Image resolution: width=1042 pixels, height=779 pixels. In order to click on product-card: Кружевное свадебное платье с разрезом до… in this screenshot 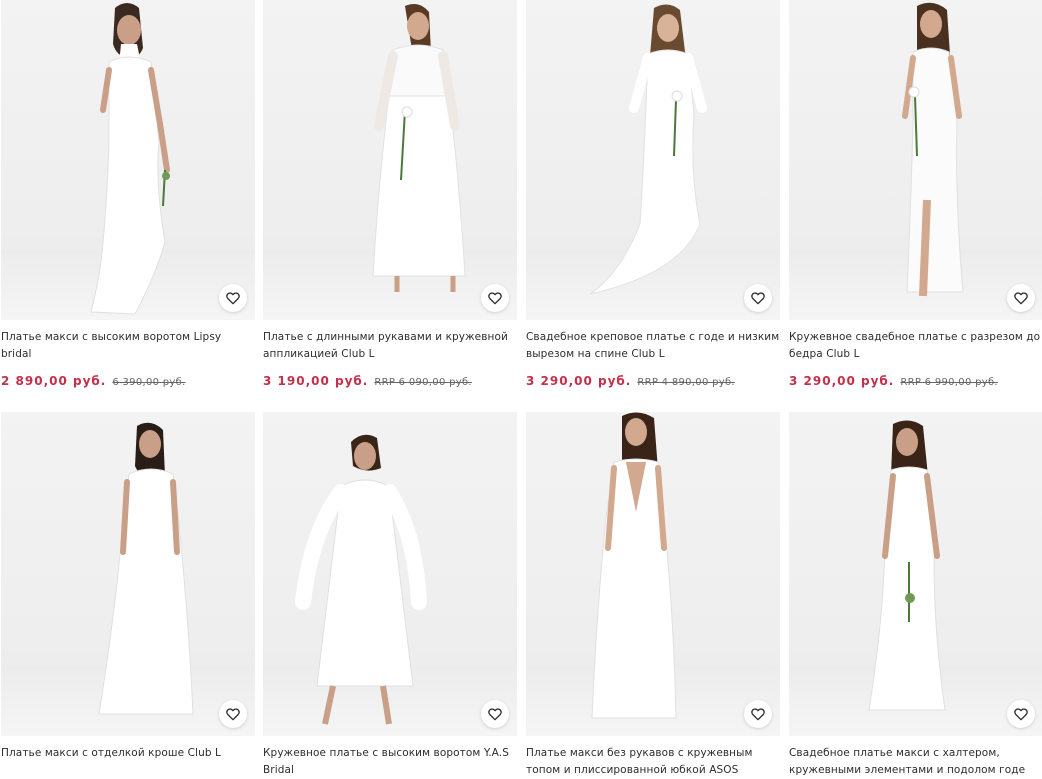, I will do `click(915, 194)`.